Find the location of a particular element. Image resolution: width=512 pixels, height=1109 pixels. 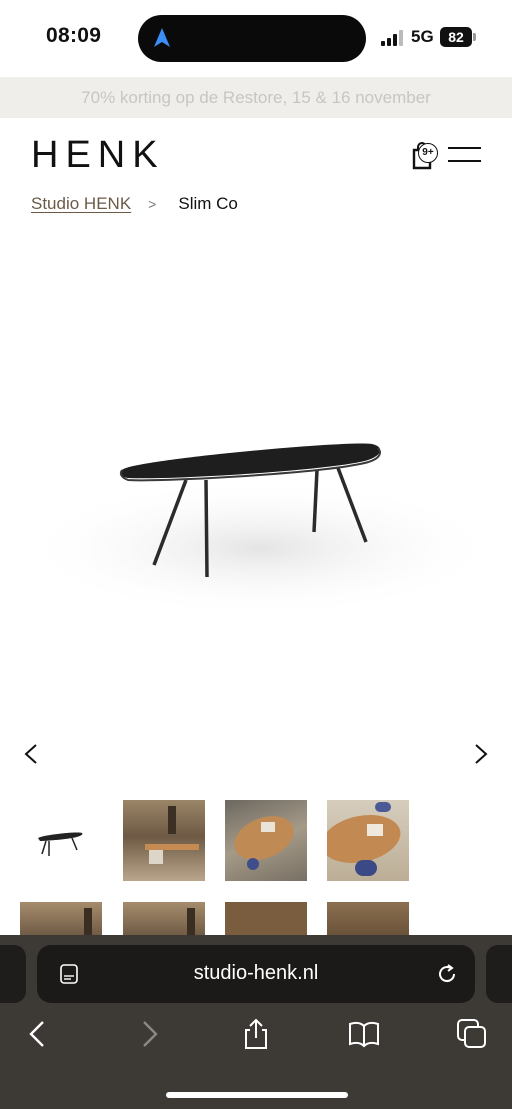

carousel-prev-icon is located at coordinates (31, 754).